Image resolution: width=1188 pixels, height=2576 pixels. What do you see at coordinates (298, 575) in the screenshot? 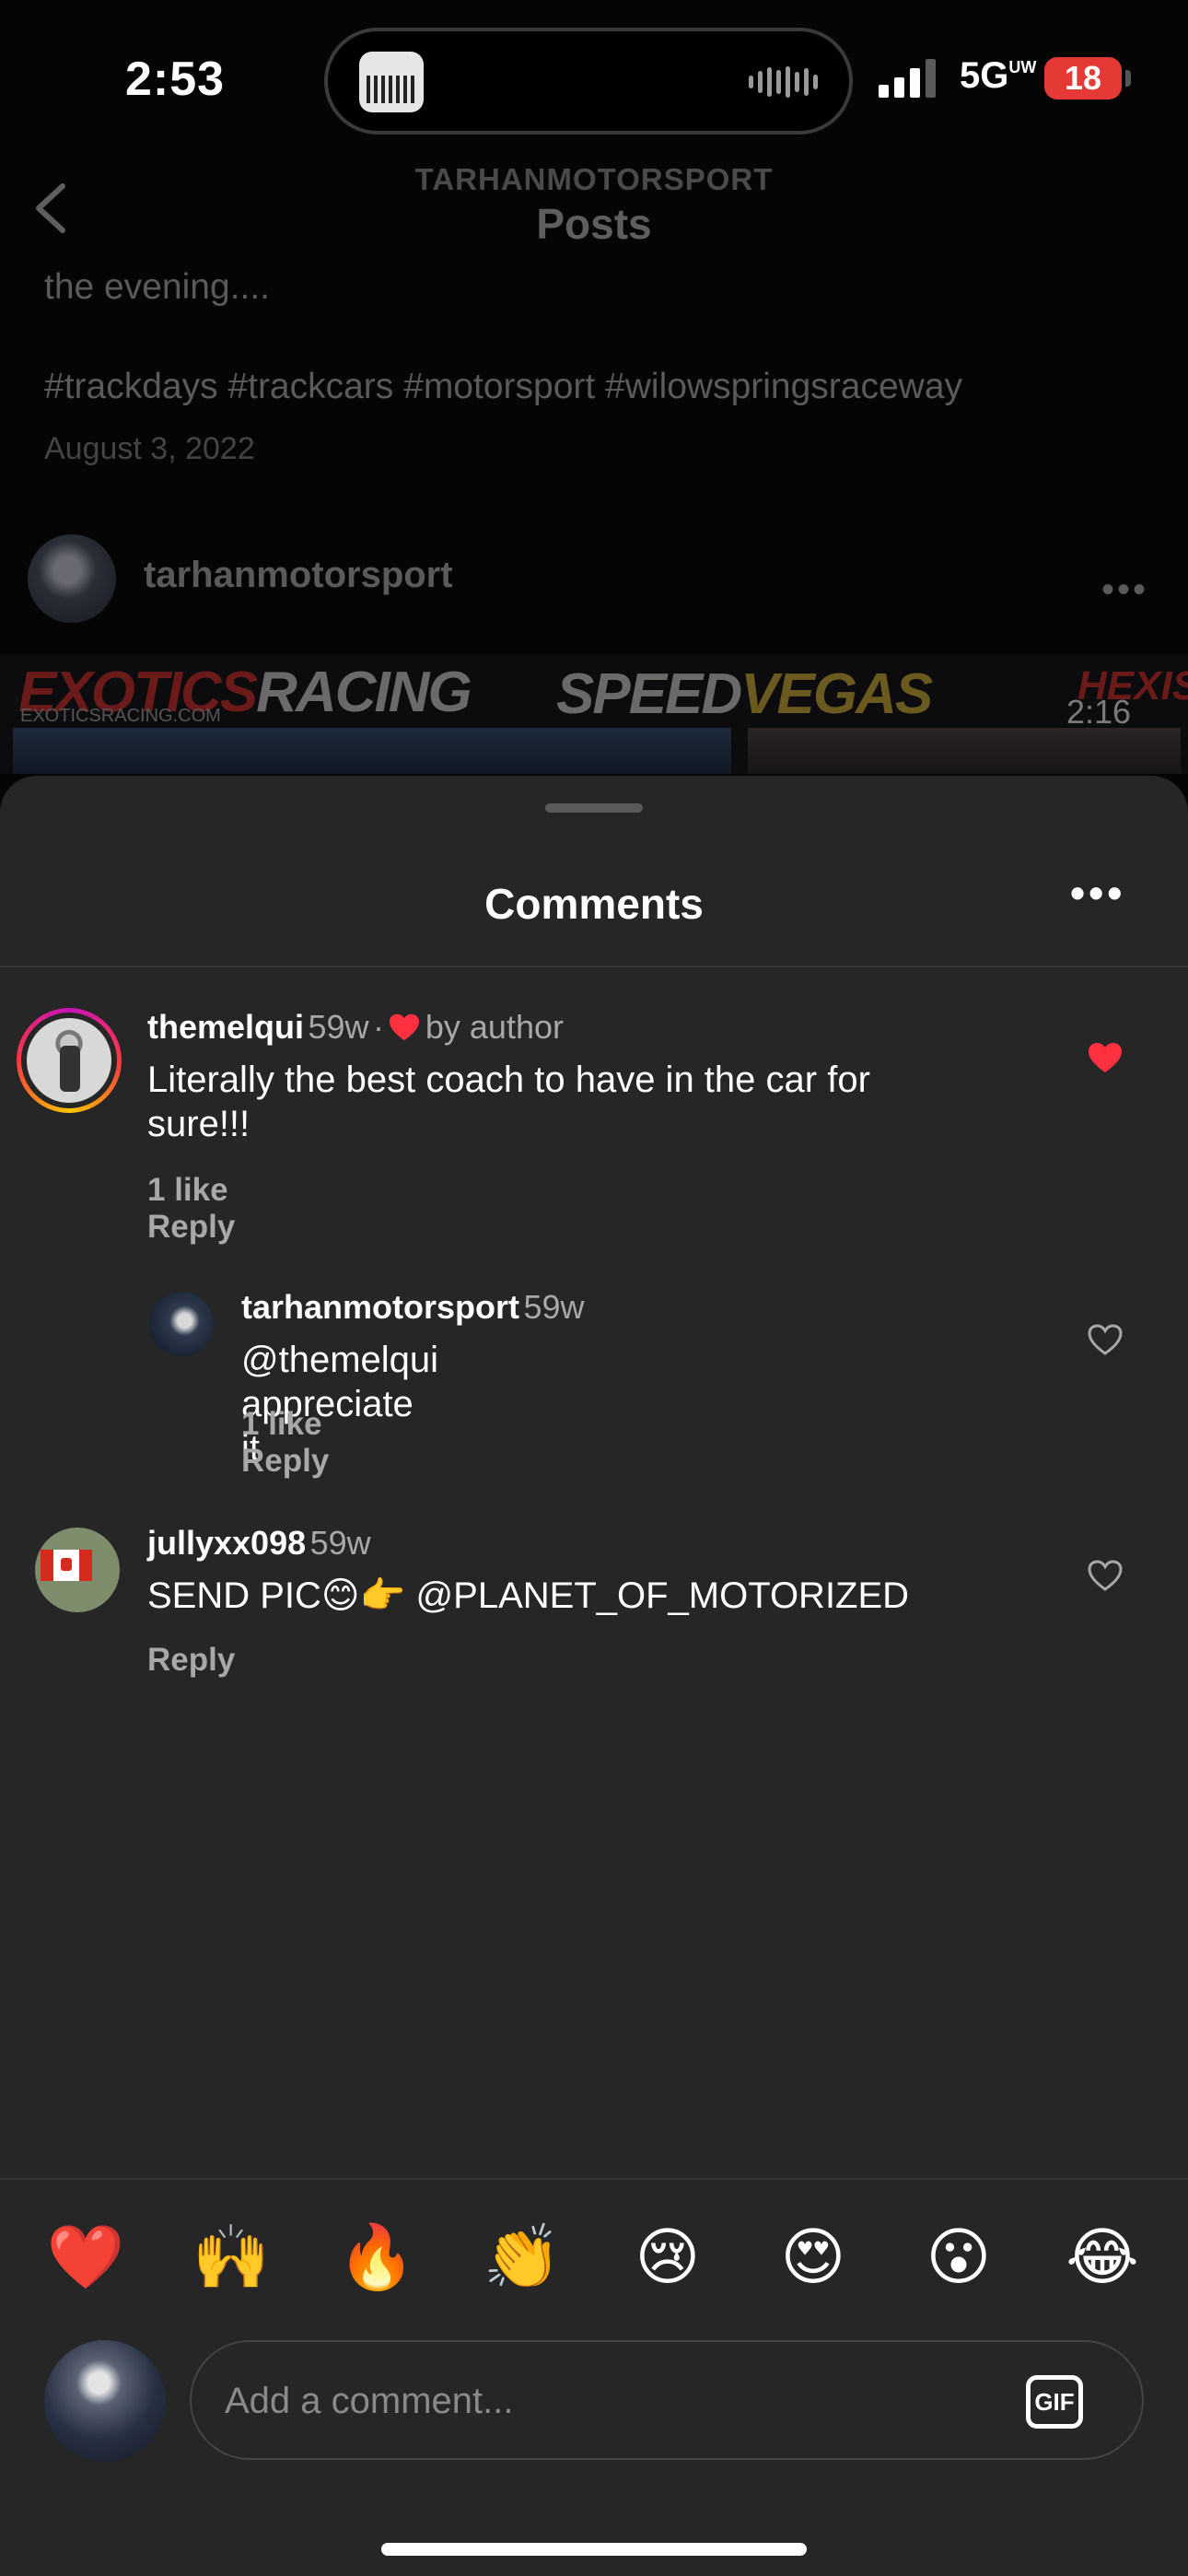
I see `post-author-username: tarhanmotorsport` at bounding box center [298, 575].